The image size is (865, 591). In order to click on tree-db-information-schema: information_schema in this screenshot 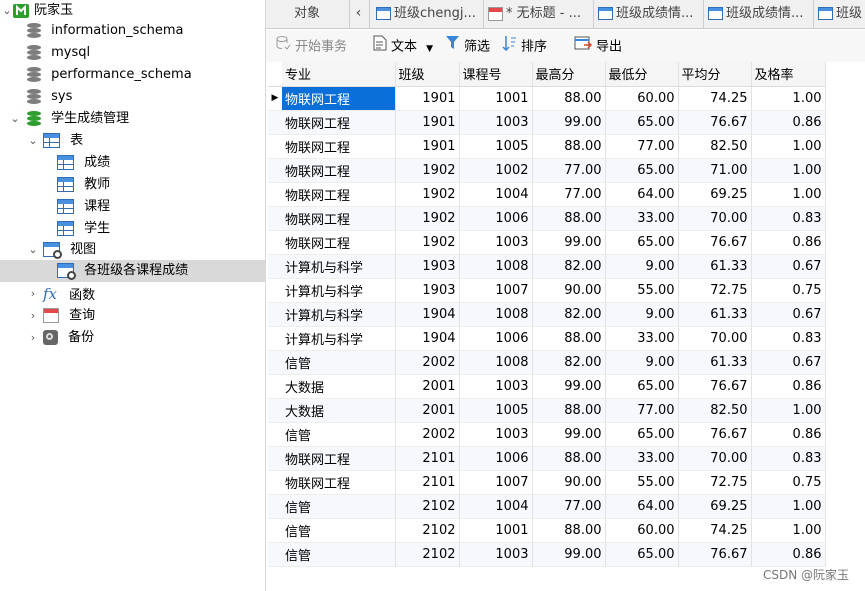, I will do `click(105, 31)`.